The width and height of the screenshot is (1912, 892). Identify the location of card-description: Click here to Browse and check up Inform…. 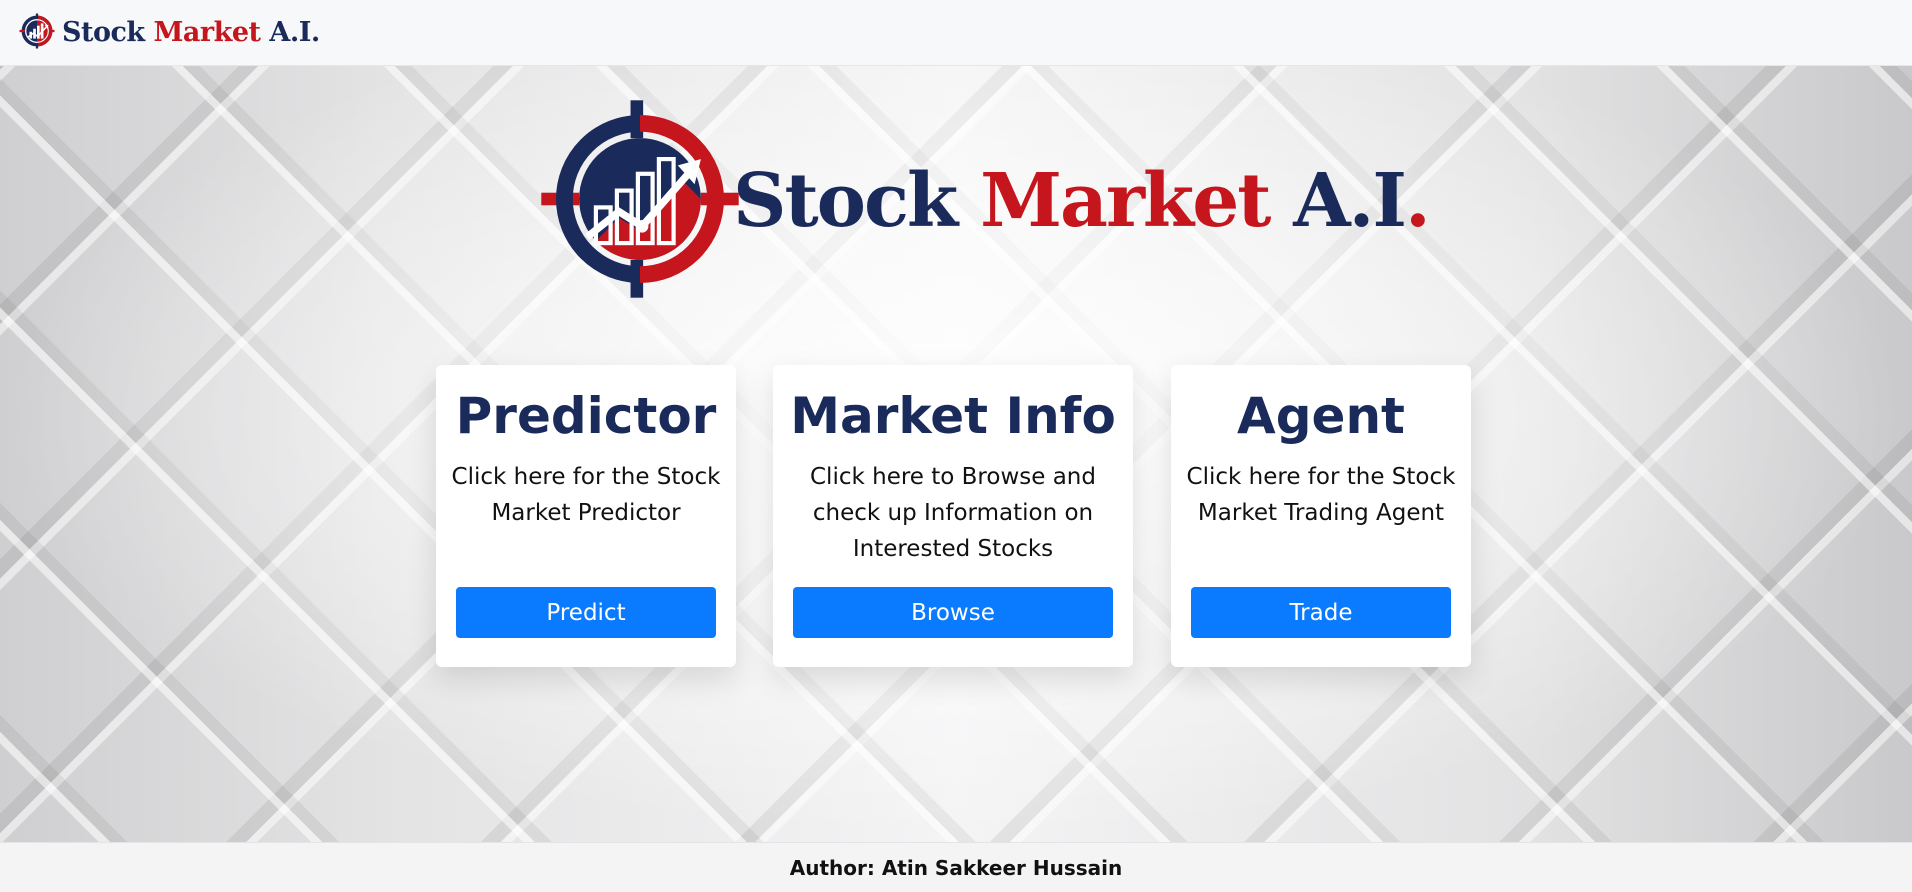
(953, 513).